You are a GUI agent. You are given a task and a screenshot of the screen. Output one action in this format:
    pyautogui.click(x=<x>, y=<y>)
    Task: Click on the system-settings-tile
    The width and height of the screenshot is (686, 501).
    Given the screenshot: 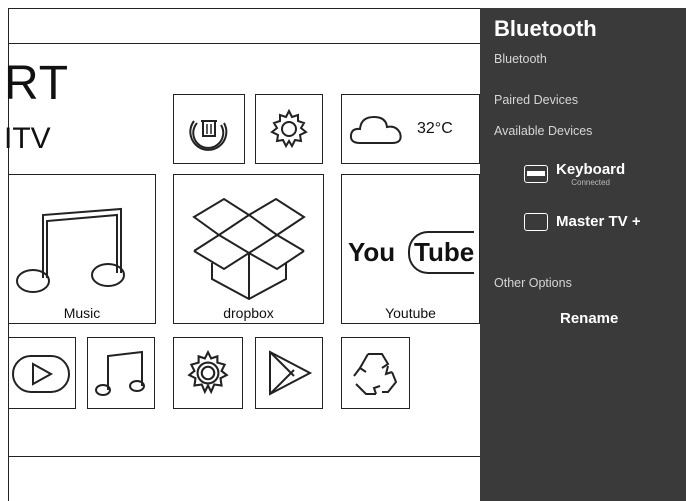 What is the action you would take?
    pyautogui.click(x=208, y=373)
    